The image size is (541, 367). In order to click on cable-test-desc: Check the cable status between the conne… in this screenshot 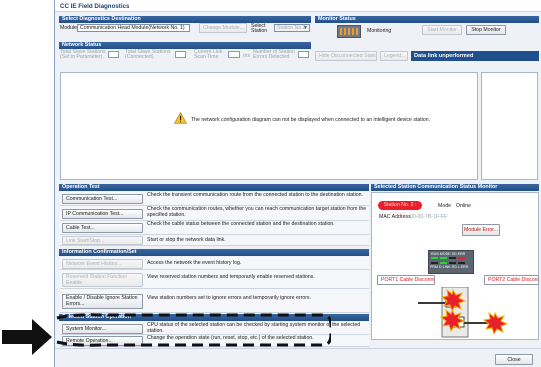, I will do `click(241, 224)`.